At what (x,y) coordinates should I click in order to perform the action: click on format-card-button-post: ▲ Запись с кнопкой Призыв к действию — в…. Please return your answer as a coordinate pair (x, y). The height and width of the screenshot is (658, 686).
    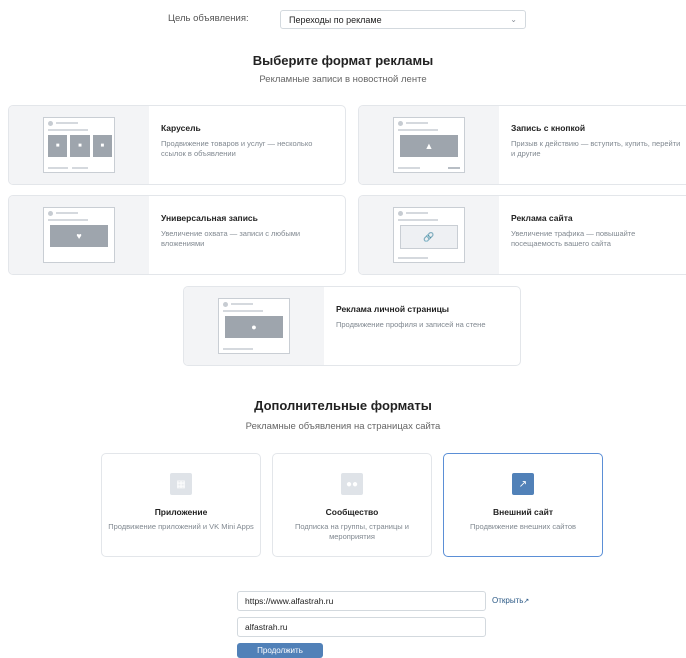
    Looking at the image, I should click on (522, 145).